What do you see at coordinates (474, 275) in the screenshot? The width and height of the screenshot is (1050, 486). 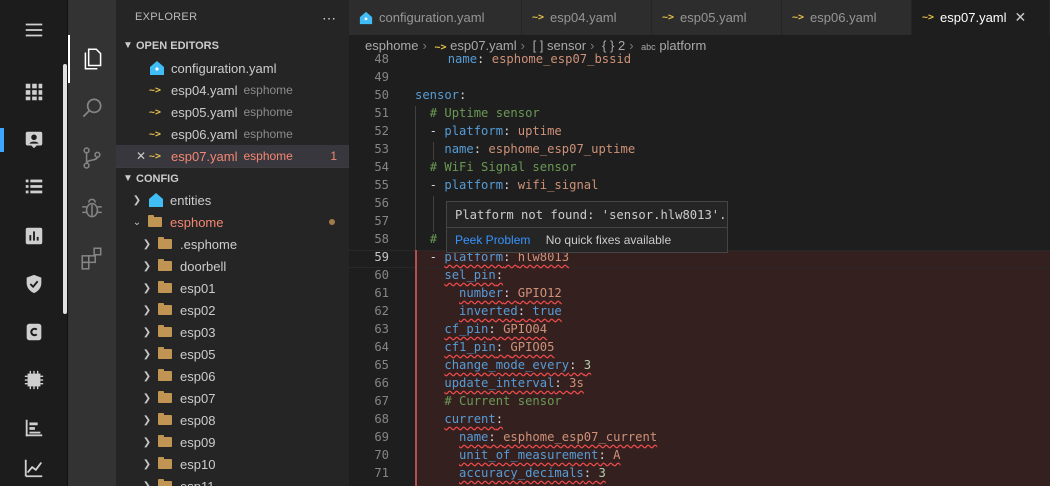 I see `code-line-error: sel_pin:` at bounding box center [474, 275].